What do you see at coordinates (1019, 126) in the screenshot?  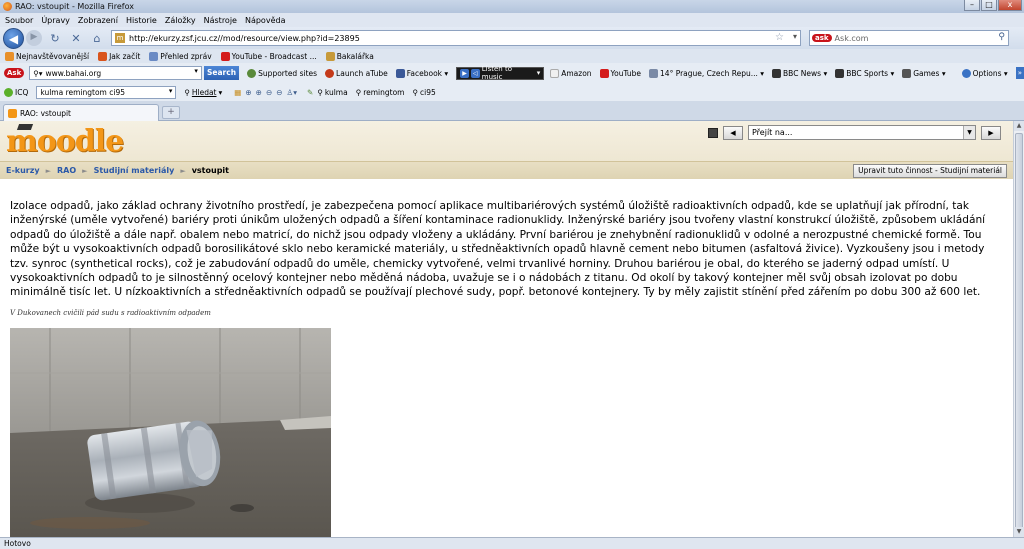 I see `scroll-up-icon: ▲` at bounding box center [1019, 126].